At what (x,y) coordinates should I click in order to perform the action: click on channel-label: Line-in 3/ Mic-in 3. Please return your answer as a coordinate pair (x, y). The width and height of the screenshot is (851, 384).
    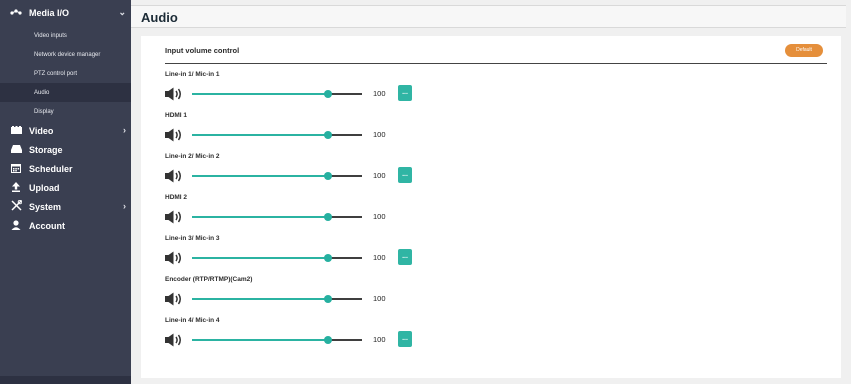
    Looking at the image, I should click on (192, 238).